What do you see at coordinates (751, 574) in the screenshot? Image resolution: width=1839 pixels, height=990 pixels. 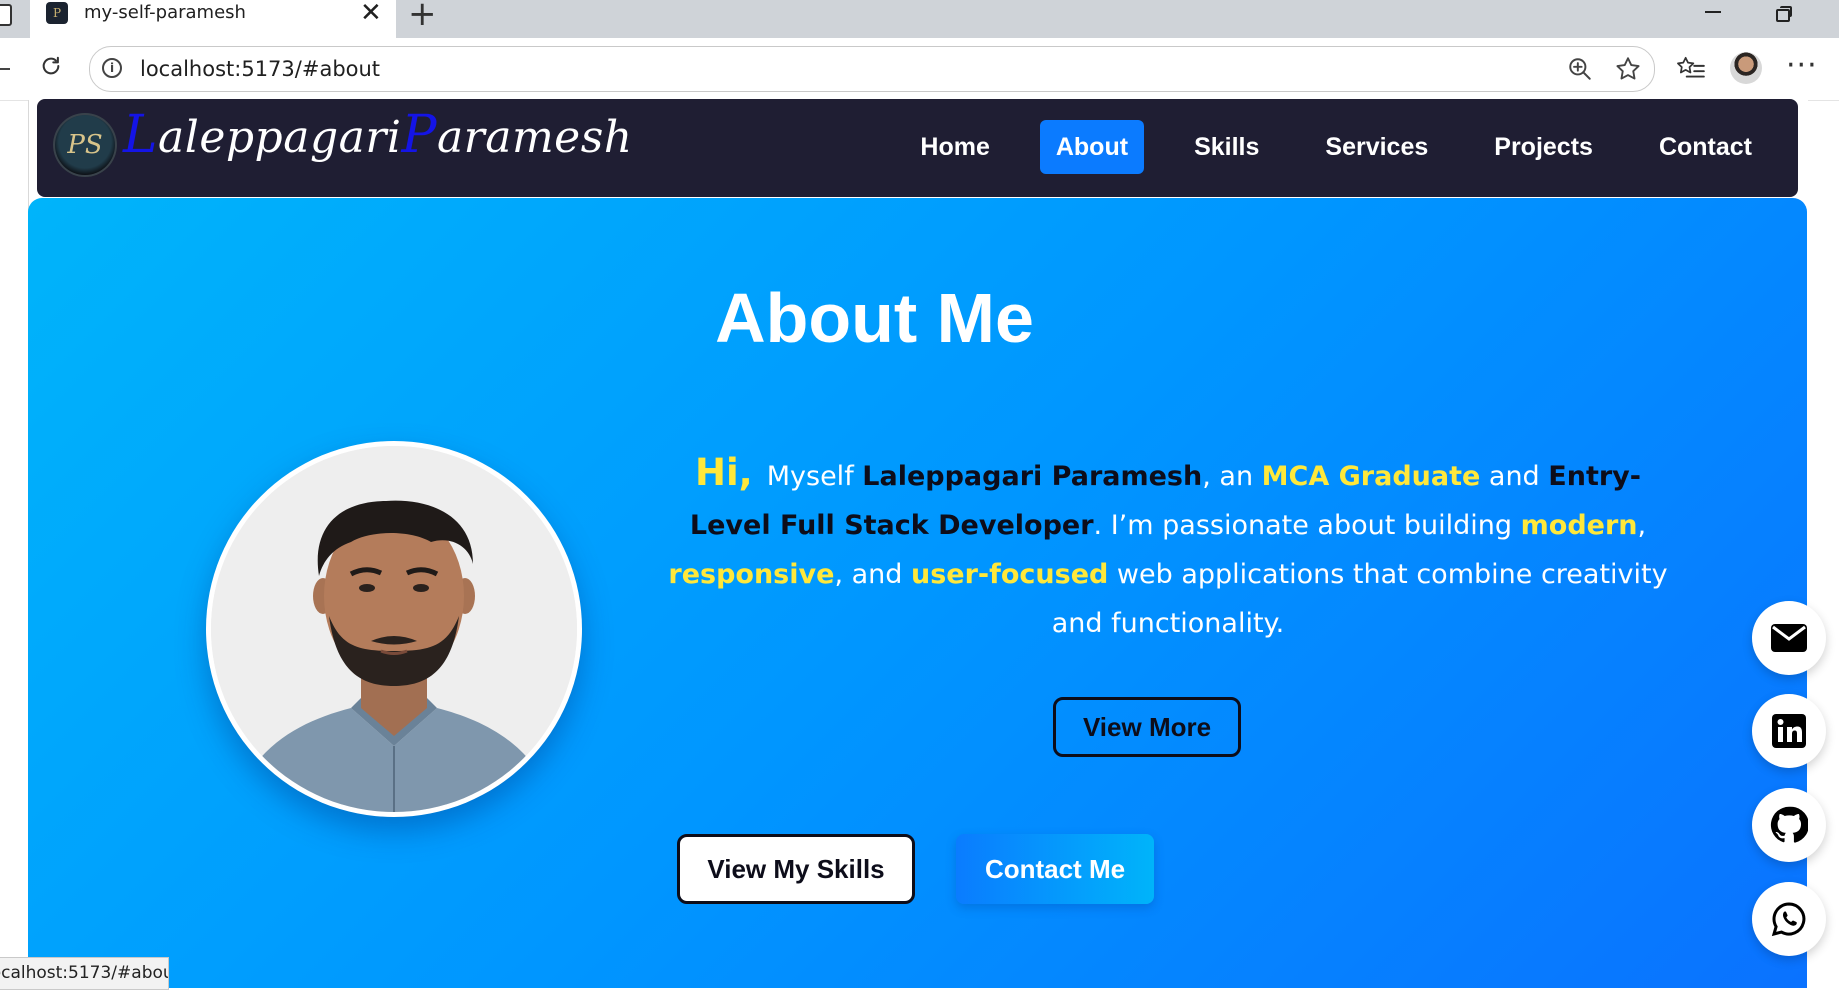 I see `intro-keyword-responsive: responsive` at bounding box center [751, 574].